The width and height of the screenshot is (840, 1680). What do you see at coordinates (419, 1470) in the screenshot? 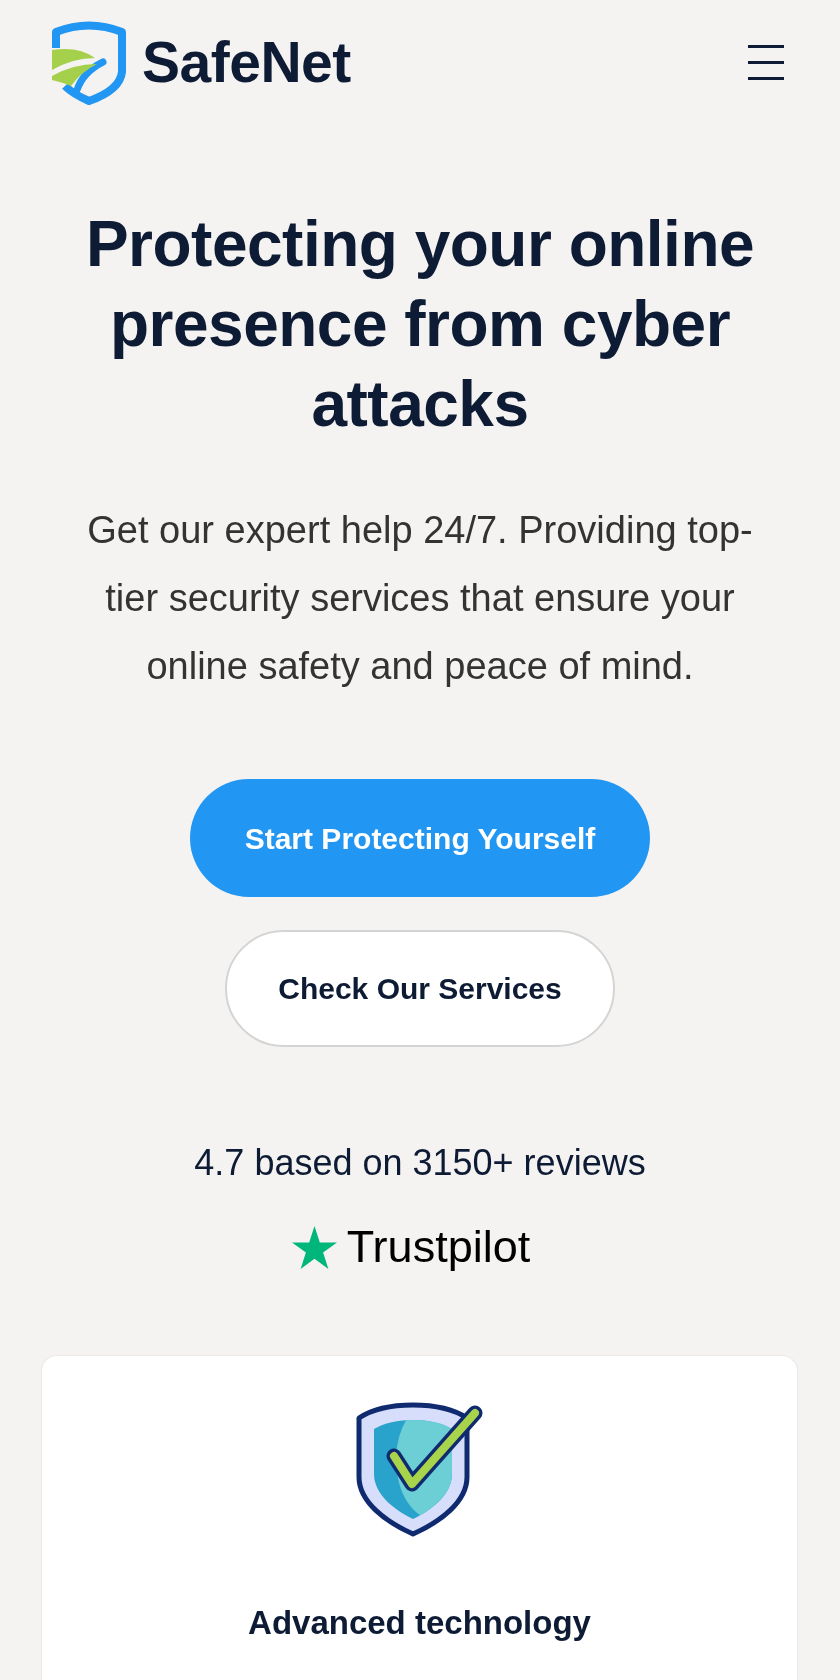
I see `shield-check-icon` at bounding box center [419, 1470].